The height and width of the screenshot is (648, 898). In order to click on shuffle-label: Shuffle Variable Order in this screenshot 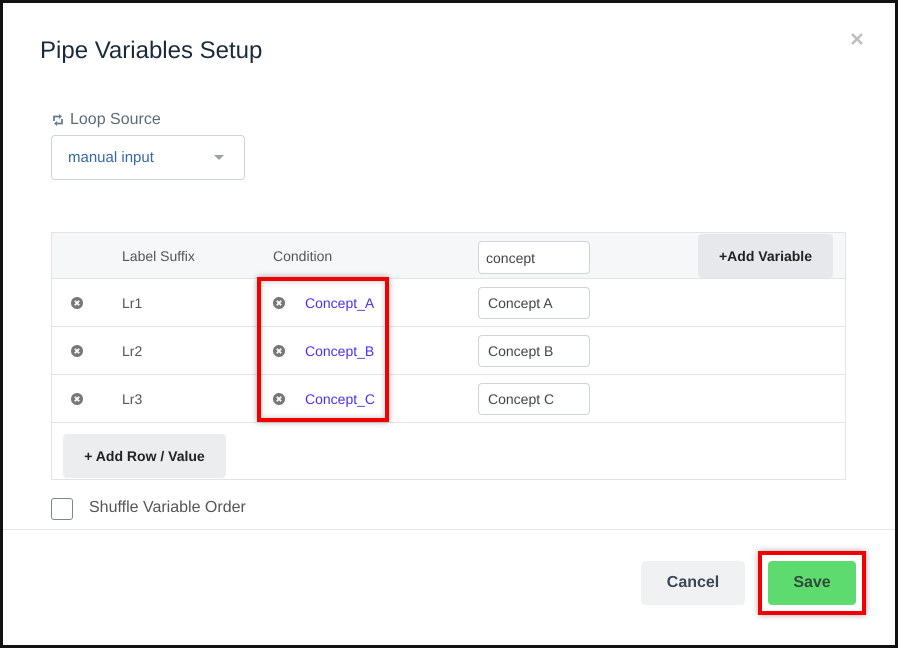, I will do `click(167, 508)`.